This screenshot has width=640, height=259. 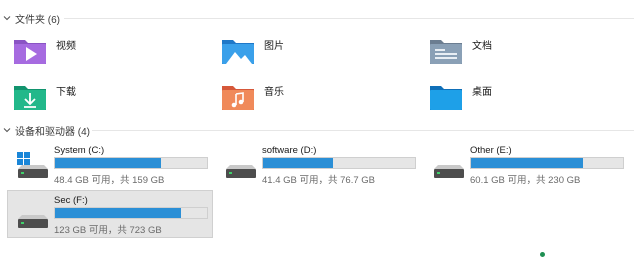 What do you see at coordinates (482, 46) in the screenshot?
I see `folder-label: 文档` at bounding box center [482, 46].